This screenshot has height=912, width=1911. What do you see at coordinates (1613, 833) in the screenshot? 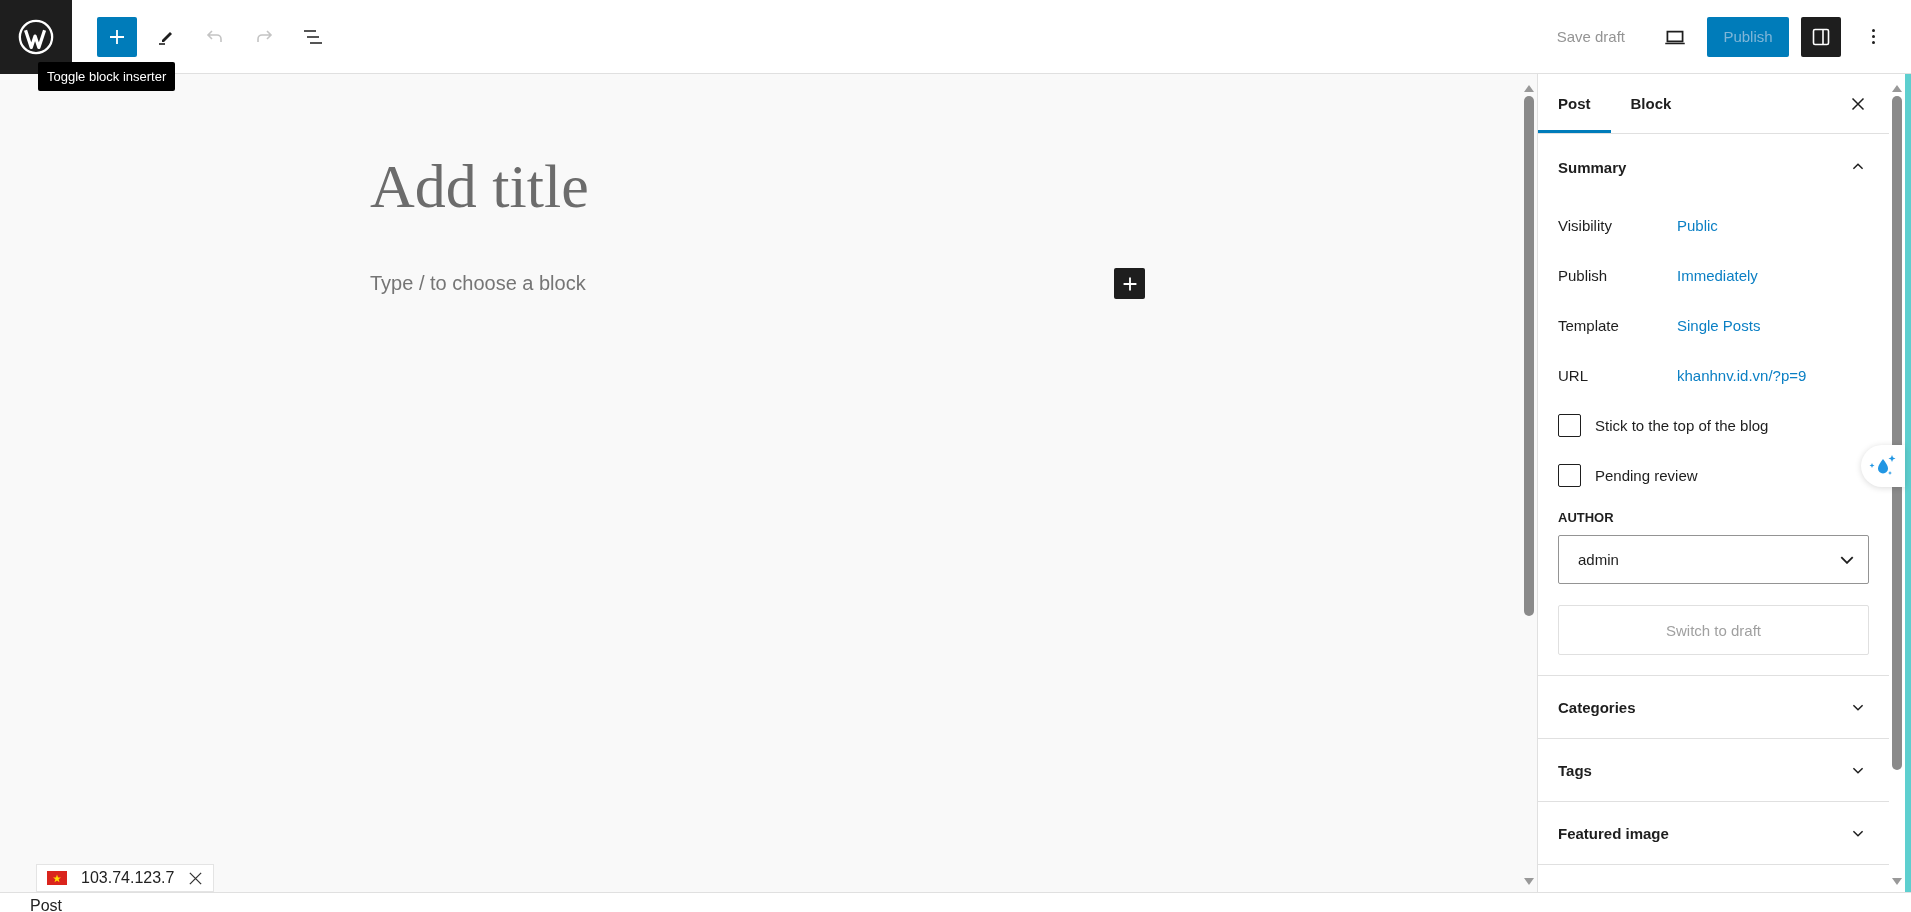
I see `panel-title: Featured image` at bounding box center [1613, 833].